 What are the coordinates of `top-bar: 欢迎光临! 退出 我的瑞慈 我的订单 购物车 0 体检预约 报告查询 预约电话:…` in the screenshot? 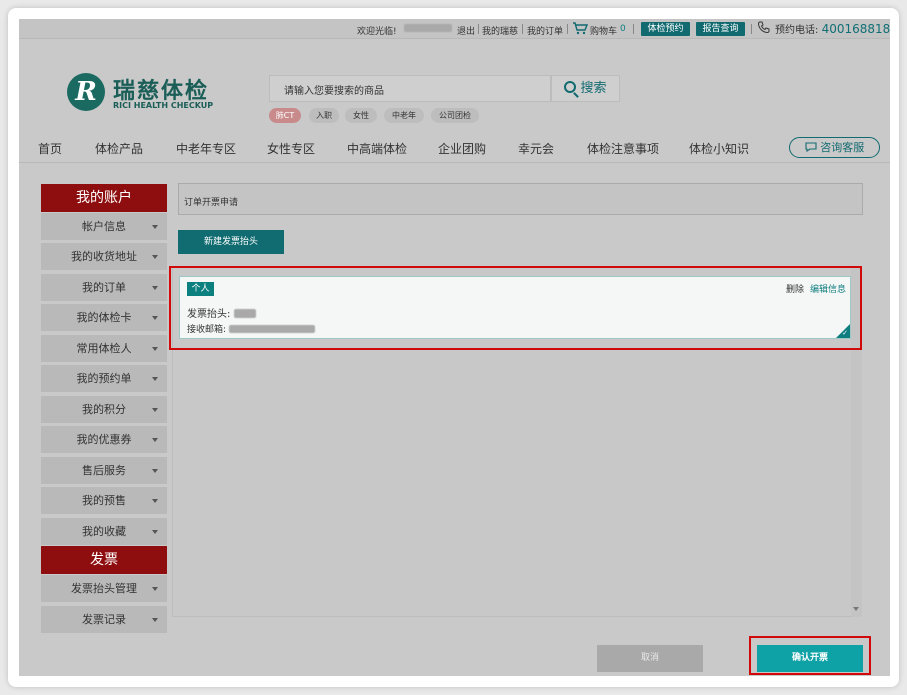 It's located at (454, 29).